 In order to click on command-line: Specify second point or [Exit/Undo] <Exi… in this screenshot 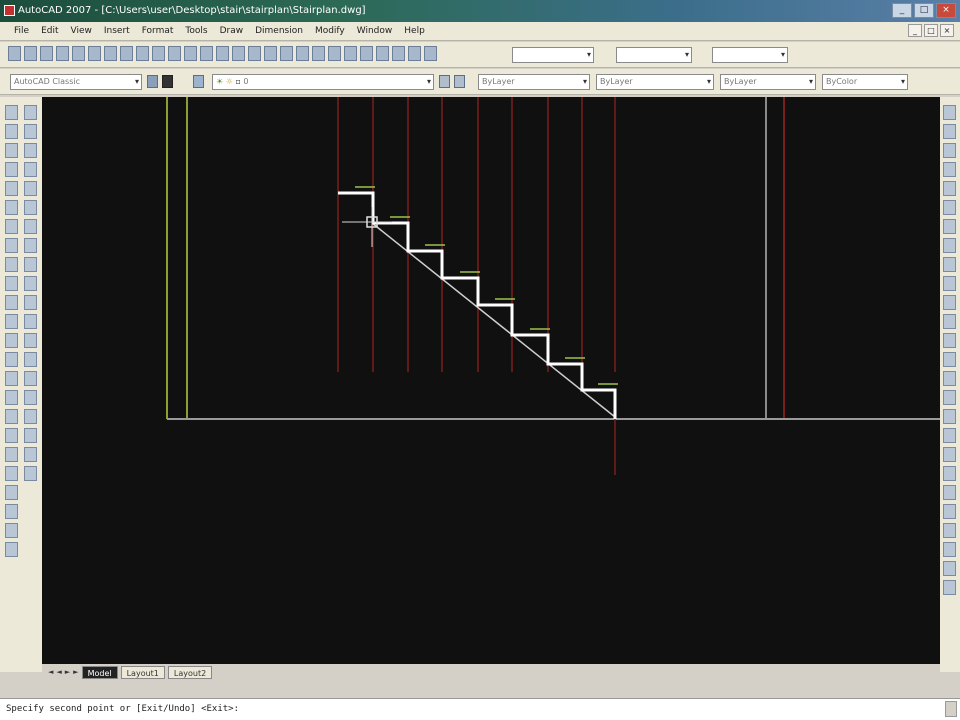, I will do `click(480, 709)`.